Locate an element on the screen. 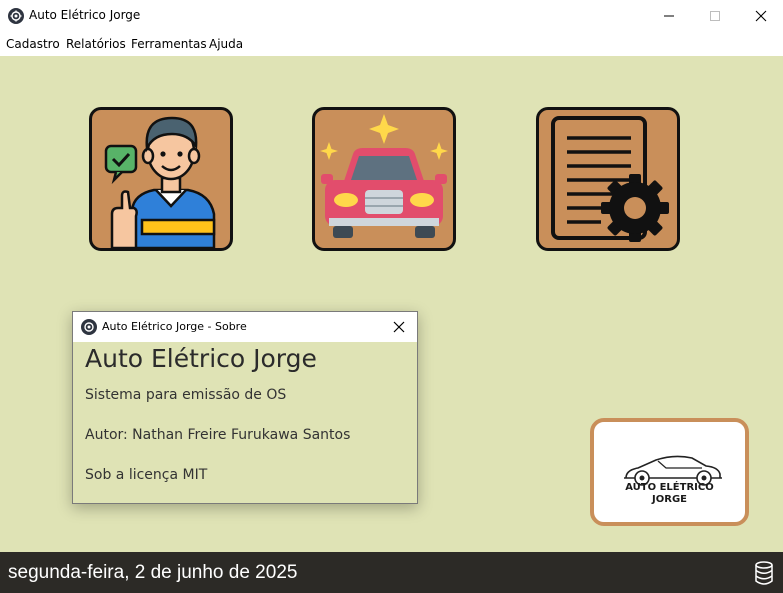 The image size is (783, 593). document-gear-icon is located at coordinates (610, 179).